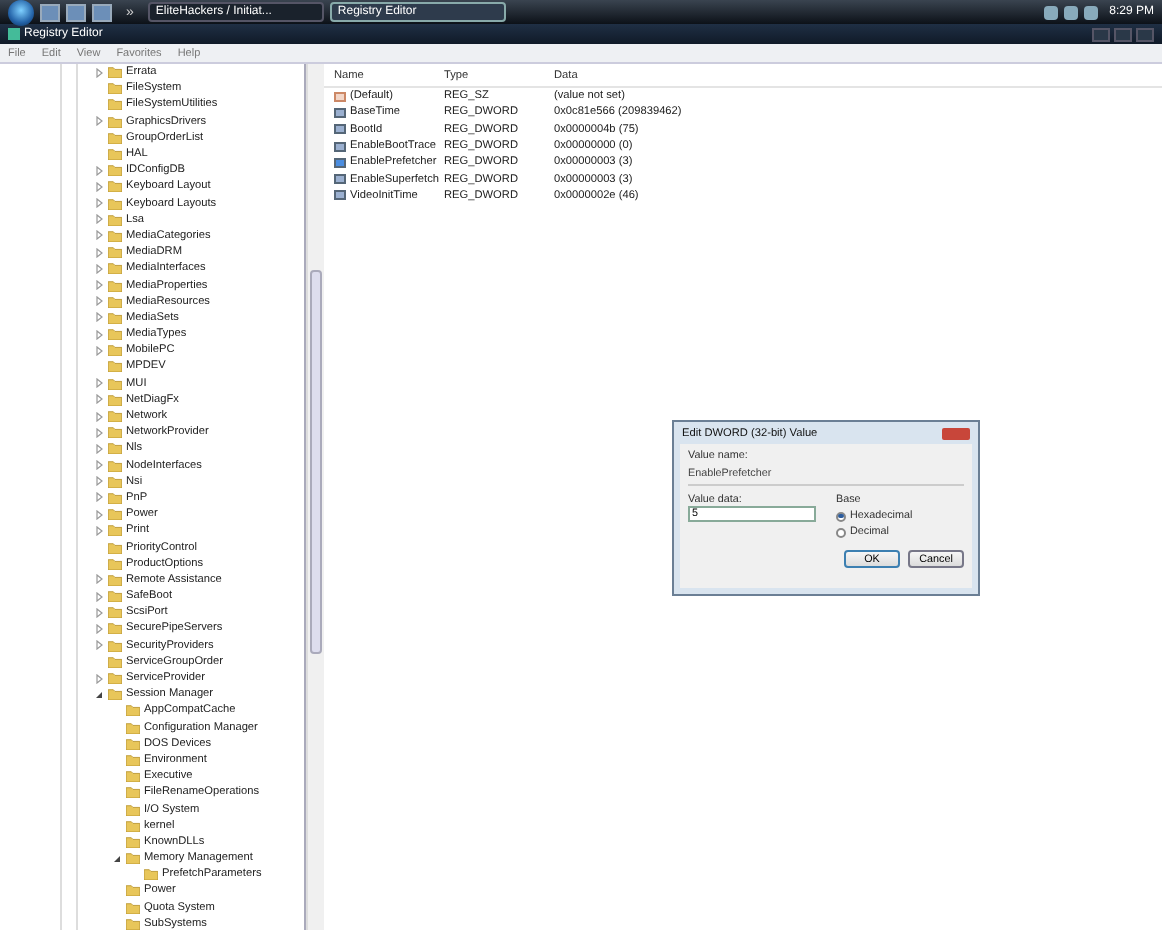  Describe the element at coordinates (316, 462) in the screenshot. I see `scrollbar-thumb` at that location.